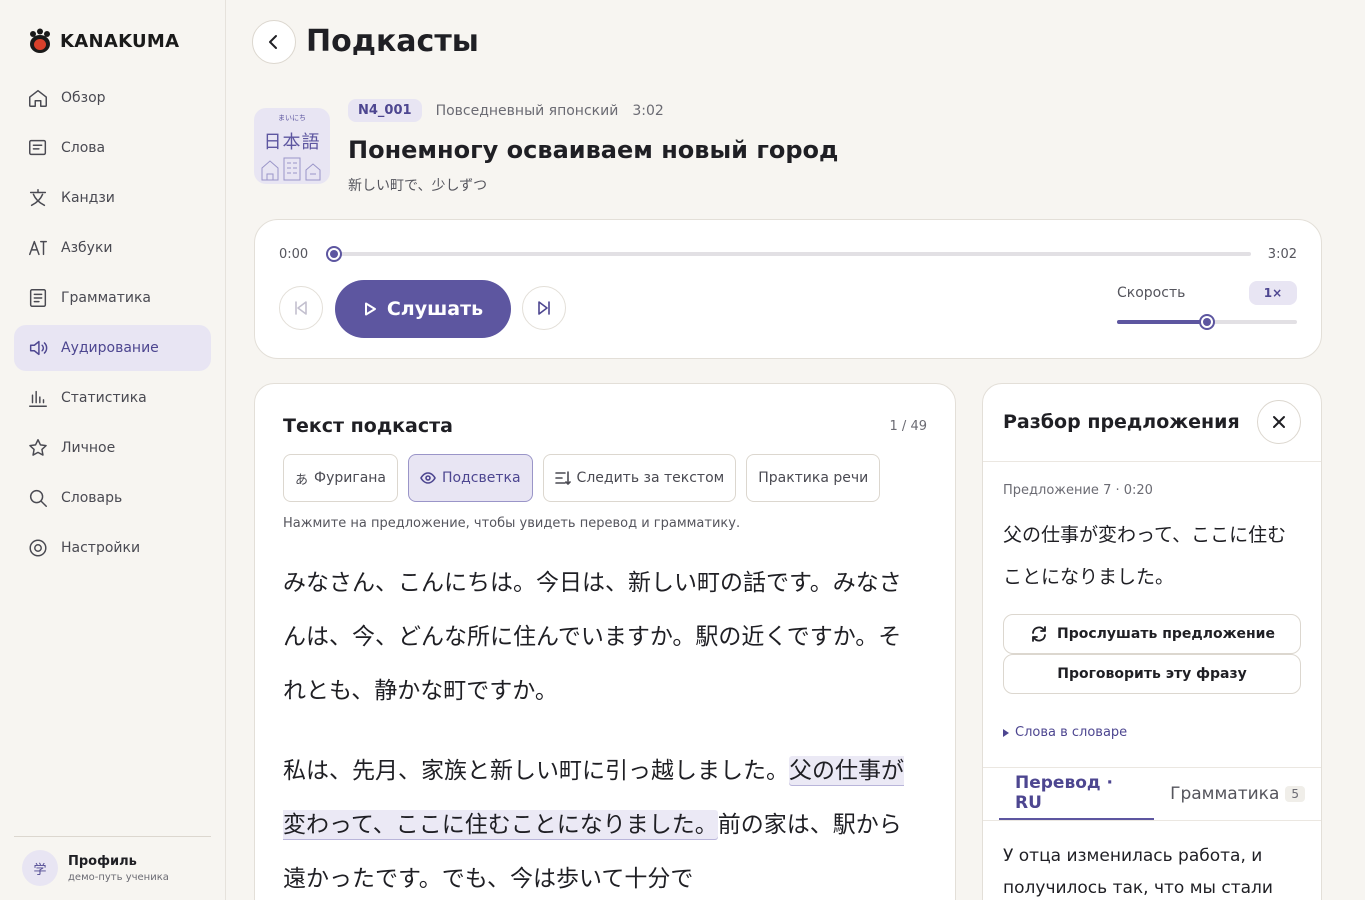 This screenshot has width=1365, height=900. I want to click on speak-phrase-button: Проговорить эту фразу, so click(1152, 674).